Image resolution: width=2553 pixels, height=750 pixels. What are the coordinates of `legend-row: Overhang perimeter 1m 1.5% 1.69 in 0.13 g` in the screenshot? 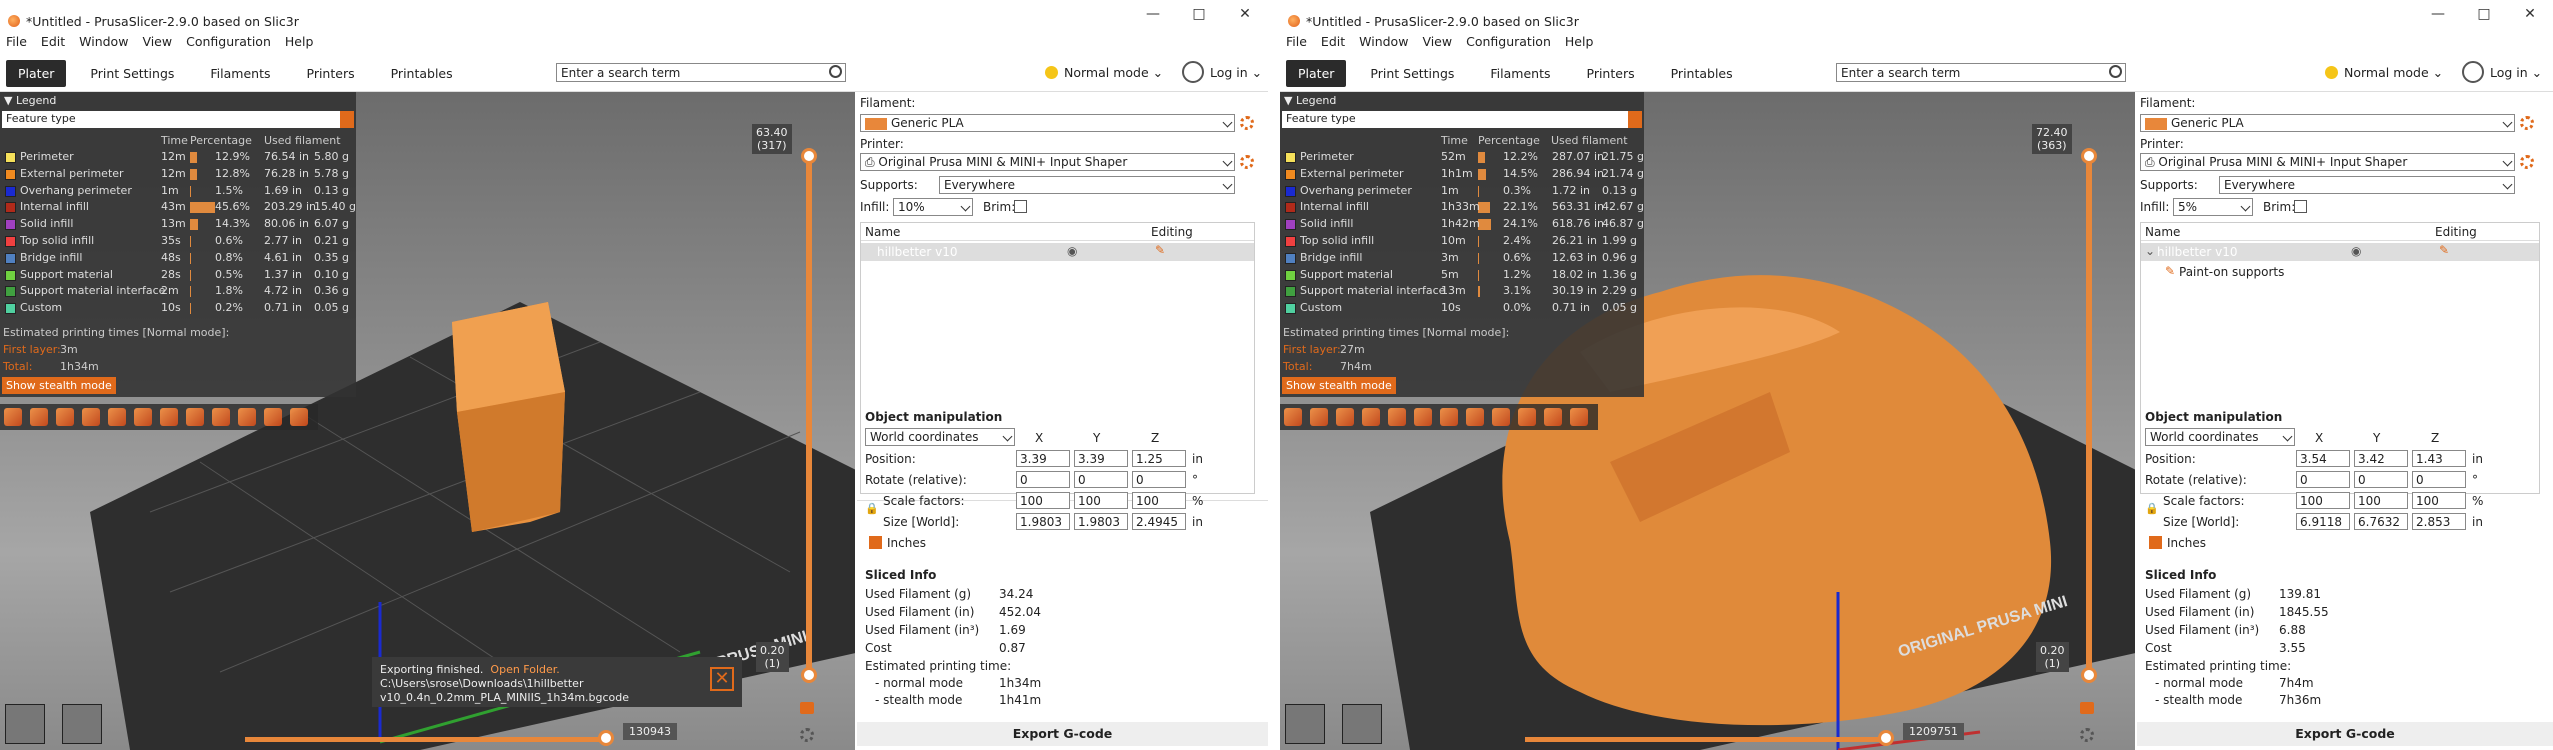 It's located at (178, 191).